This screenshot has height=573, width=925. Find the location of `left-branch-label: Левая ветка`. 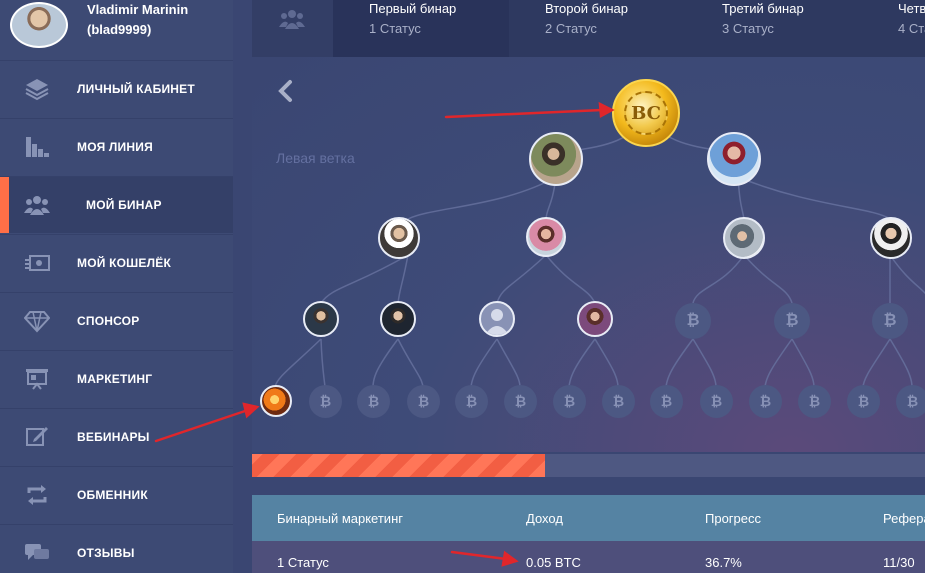

left-branch-label: Левая ветка is located at coordinates (315, 158).